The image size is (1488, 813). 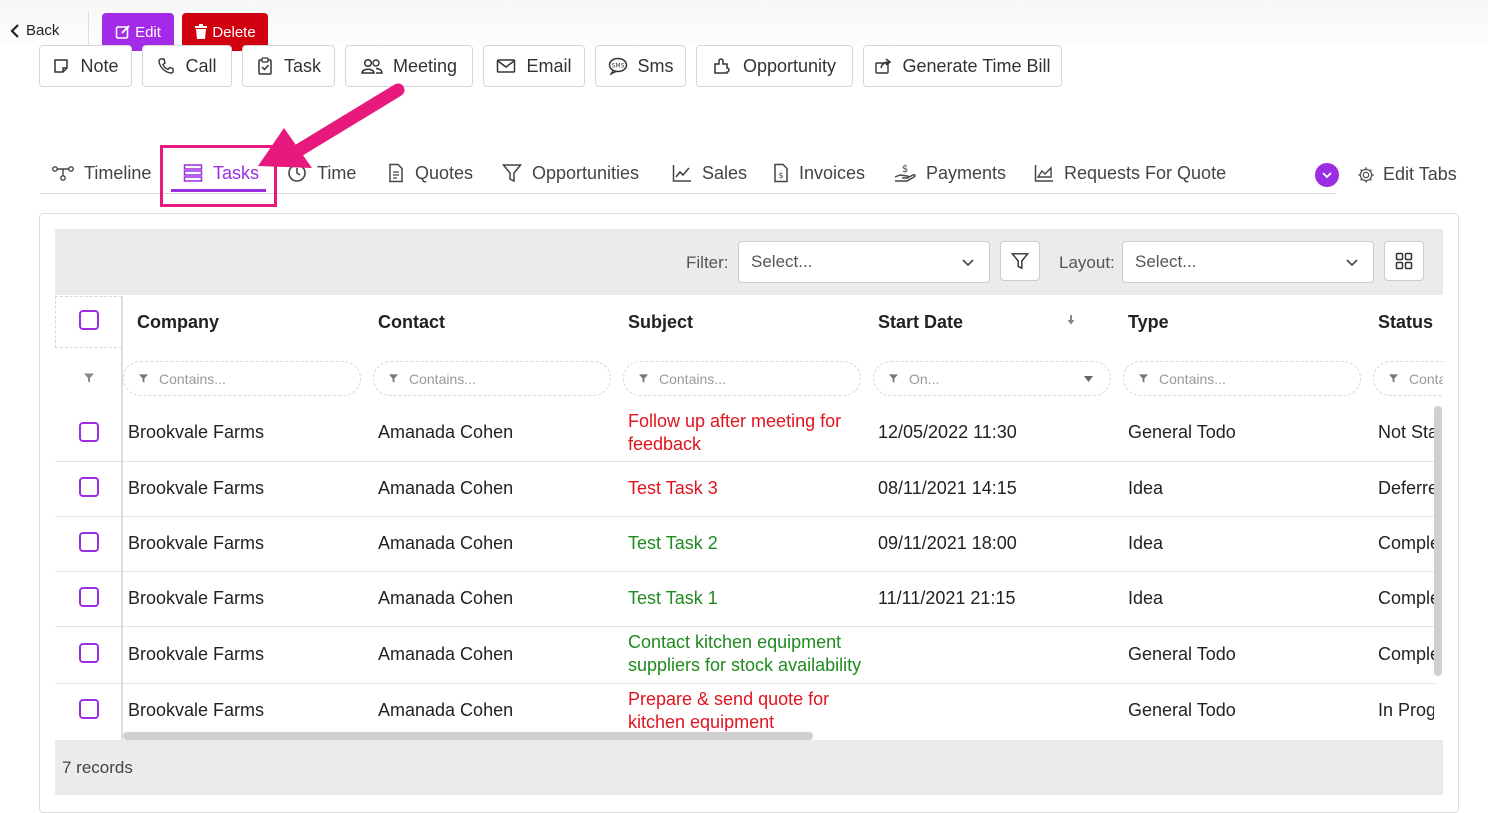 I want to click on meeting-button: Meeting, so click(x=409, y=66).